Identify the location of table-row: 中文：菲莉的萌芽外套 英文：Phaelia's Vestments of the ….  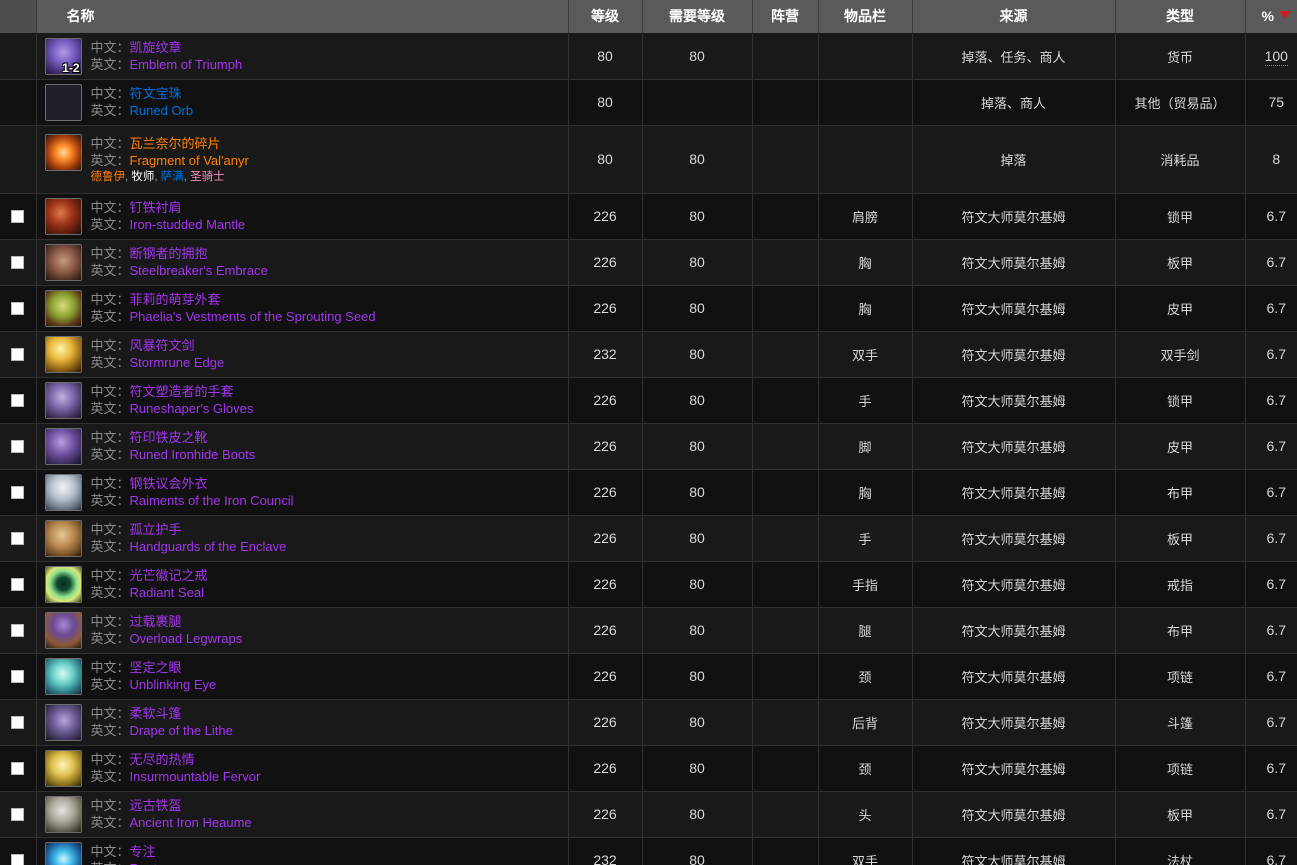
(648, 308).